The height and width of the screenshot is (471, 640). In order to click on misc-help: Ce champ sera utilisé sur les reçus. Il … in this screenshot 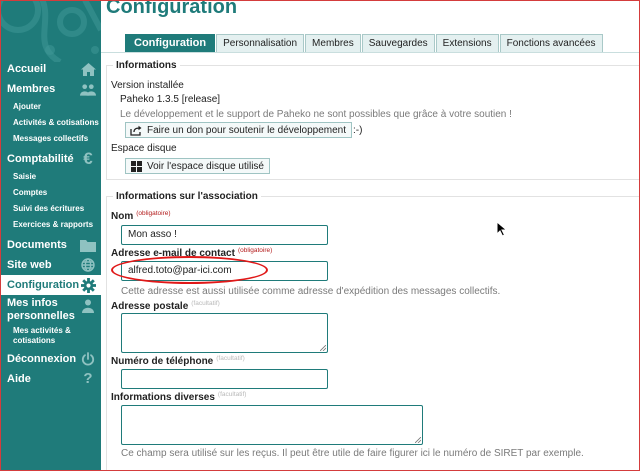, I will do `click(352, 453)`.